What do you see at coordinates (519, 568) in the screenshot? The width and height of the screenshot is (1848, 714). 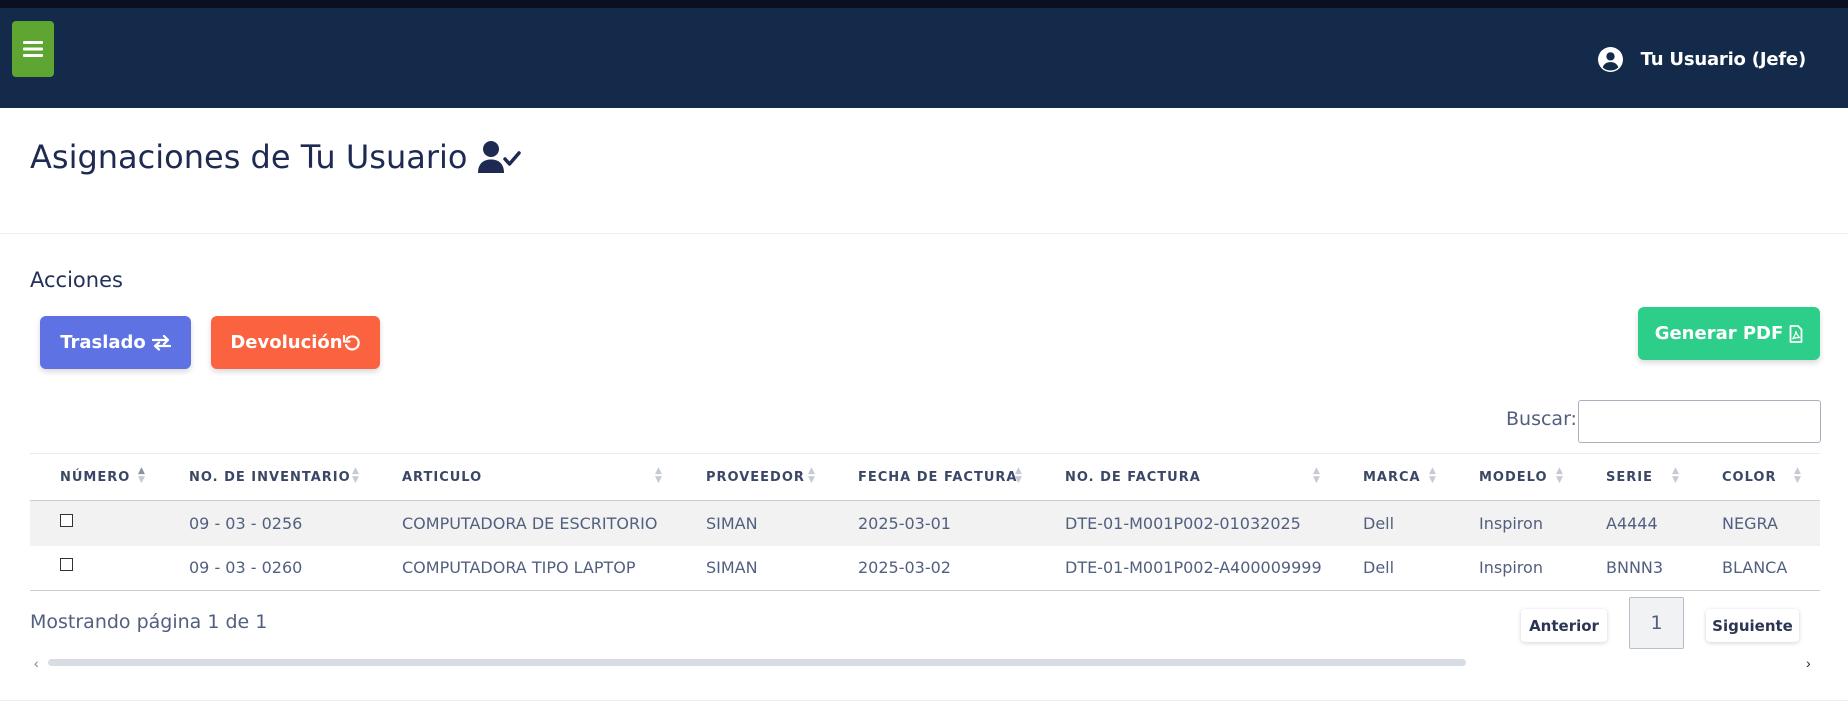 I see `cell-articulo: COMPUTADORA TIPO LAPTOP` at bounding box center [519, 568].